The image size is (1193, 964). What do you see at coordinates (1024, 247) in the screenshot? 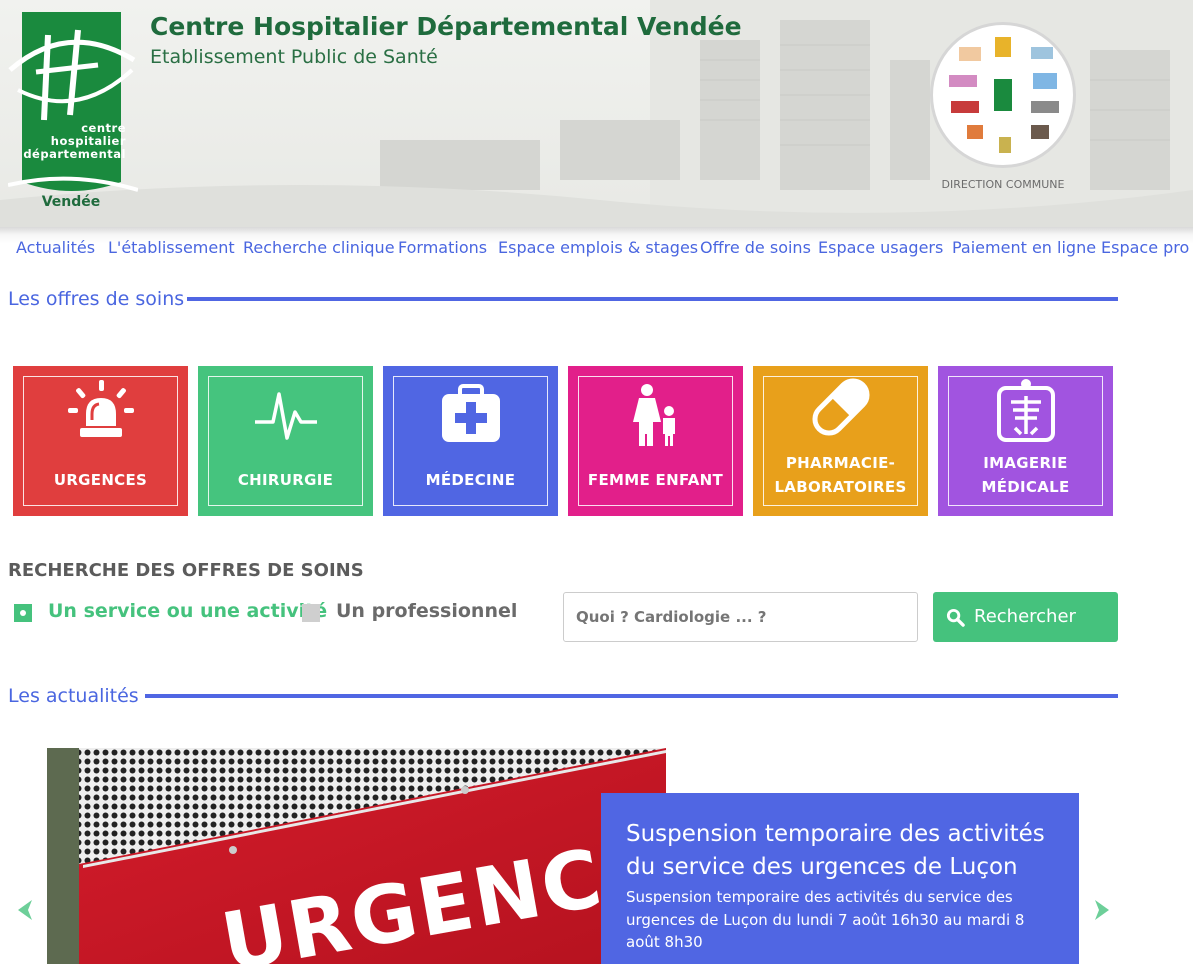
I see `nav-paiement-en-ligne: Paiement en ligne` at bounding box center [1024, 247].